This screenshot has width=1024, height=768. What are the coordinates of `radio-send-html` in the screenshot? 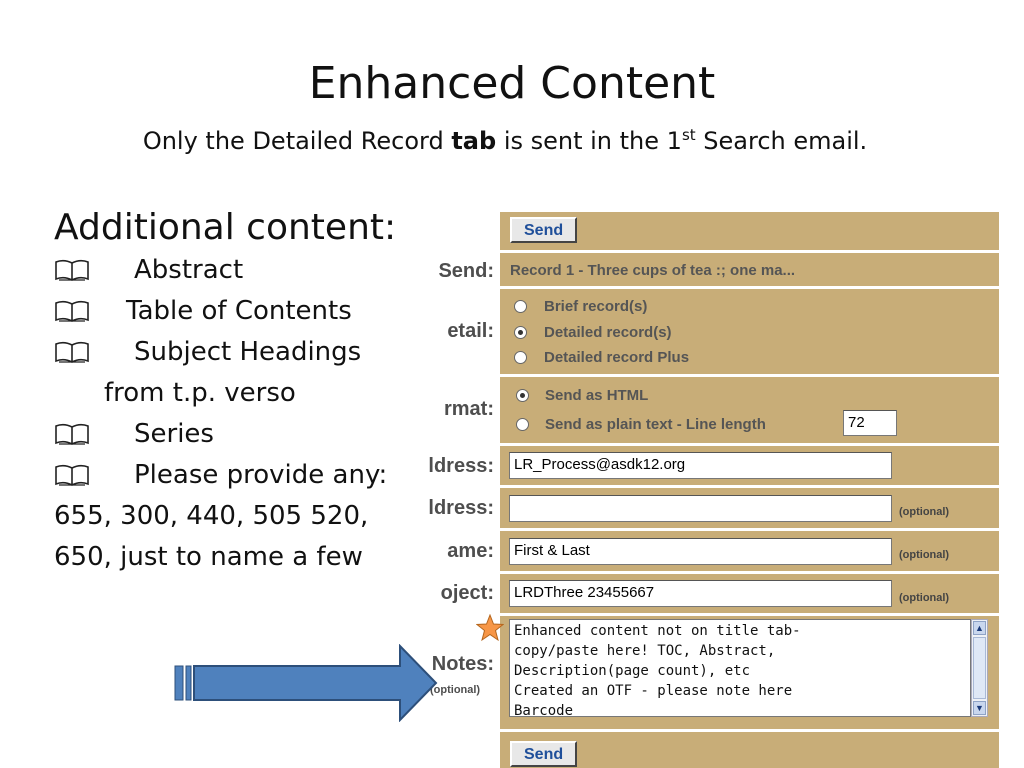 It's located at (522, 395).